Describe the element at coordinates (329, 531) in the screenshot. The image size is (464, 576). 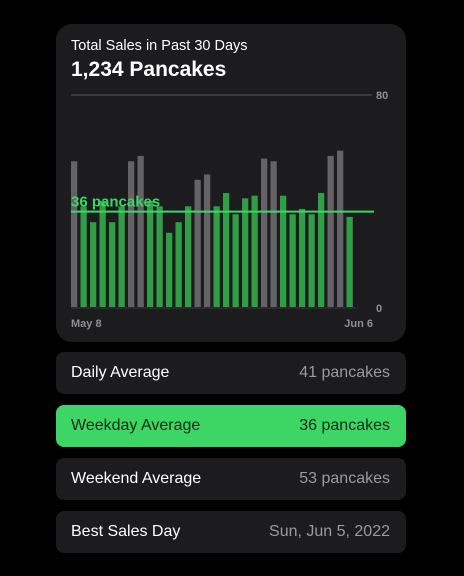
I see `stat-value: Sun, Jun 5, 2022` at that location.